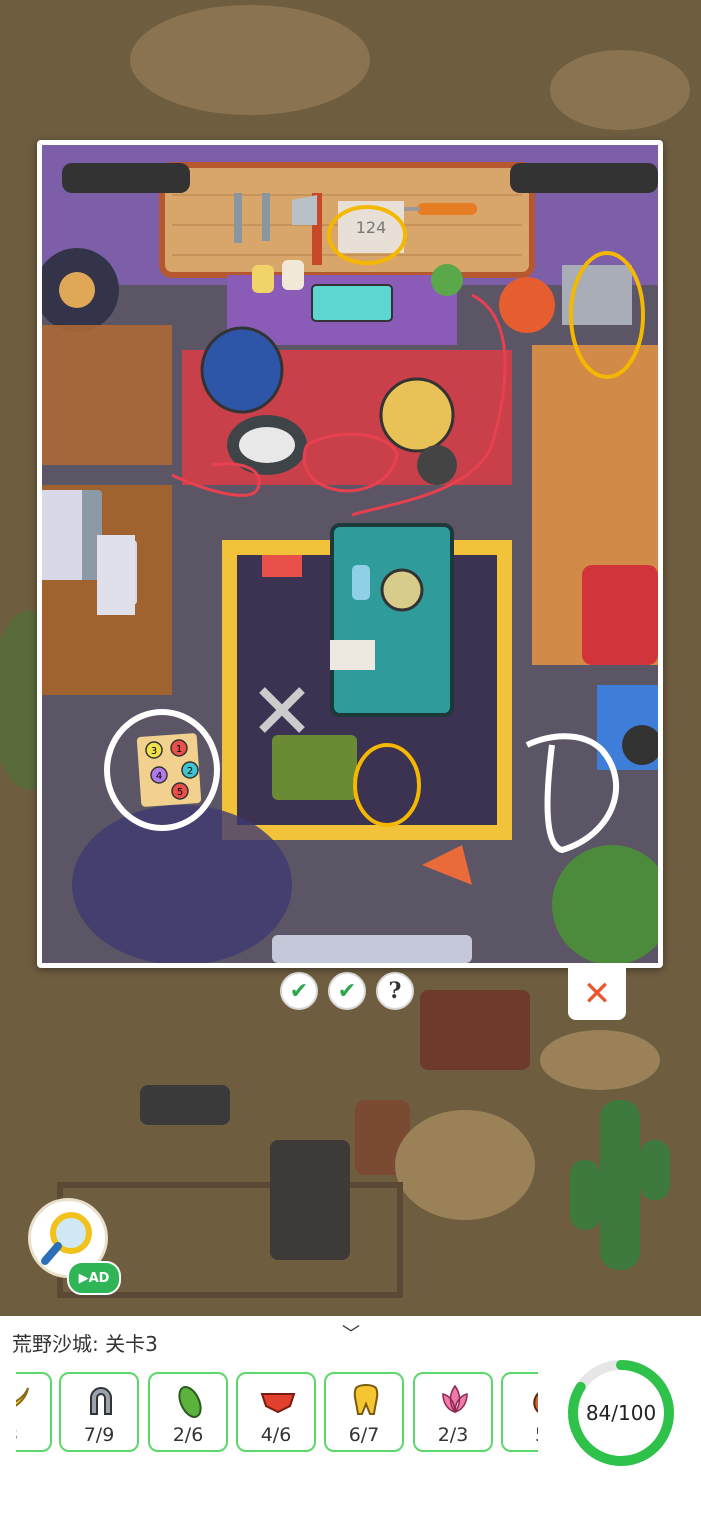 This screenshot has width=701, height=1516. I want to click on item-count: 2/6, so click(188, 1435).